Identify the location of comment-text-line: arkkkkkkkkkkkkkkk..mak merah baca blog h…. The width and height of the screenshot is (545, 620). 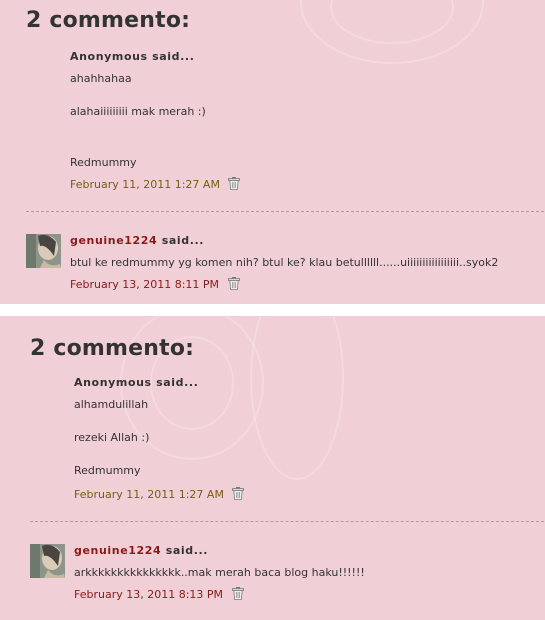
(219, 572).